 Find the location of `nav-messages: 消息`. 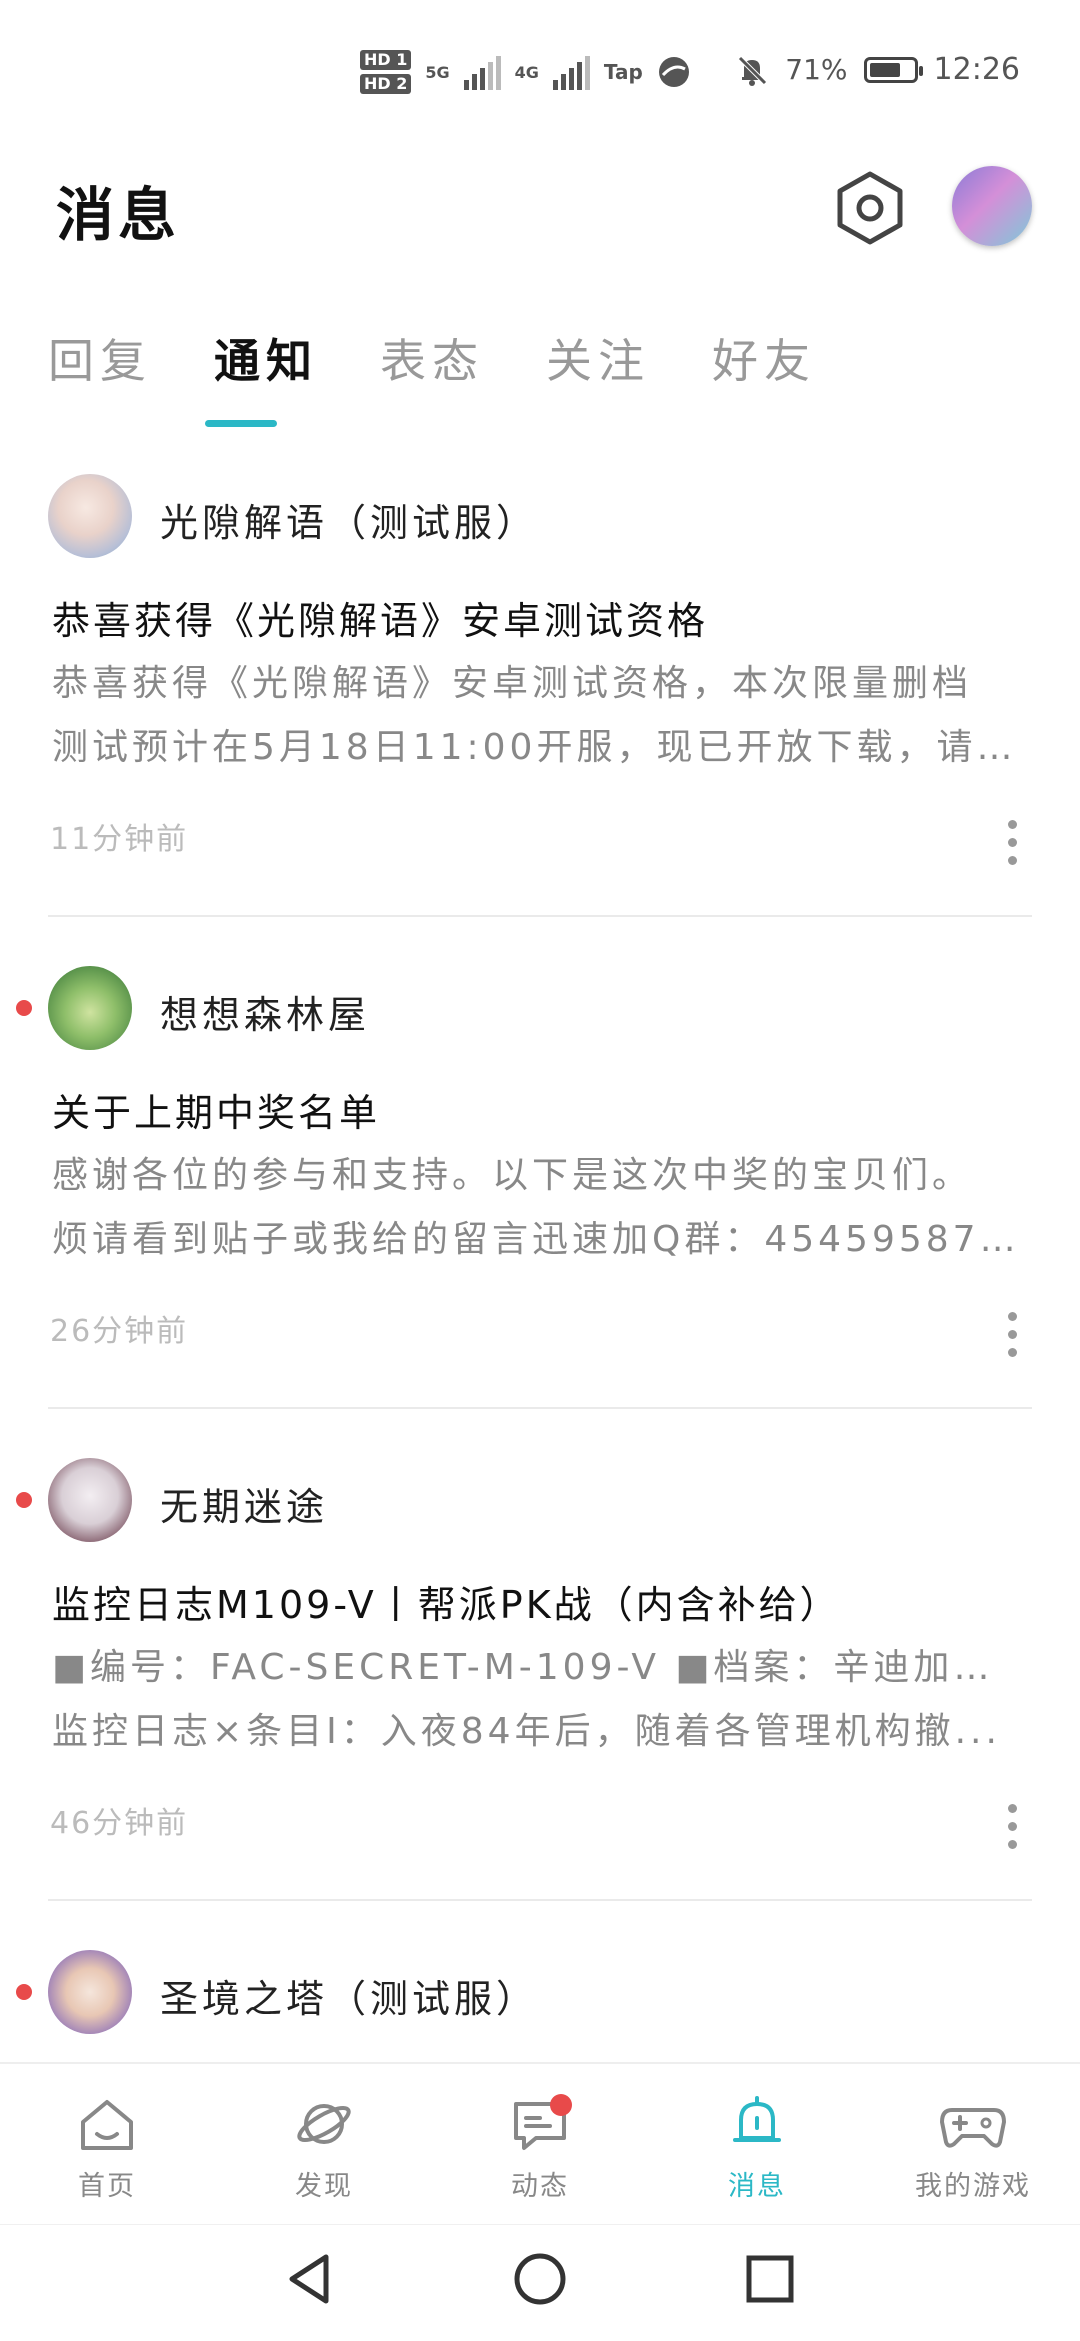

nav-messages: 消息 is located at coordinates (757, 2147).